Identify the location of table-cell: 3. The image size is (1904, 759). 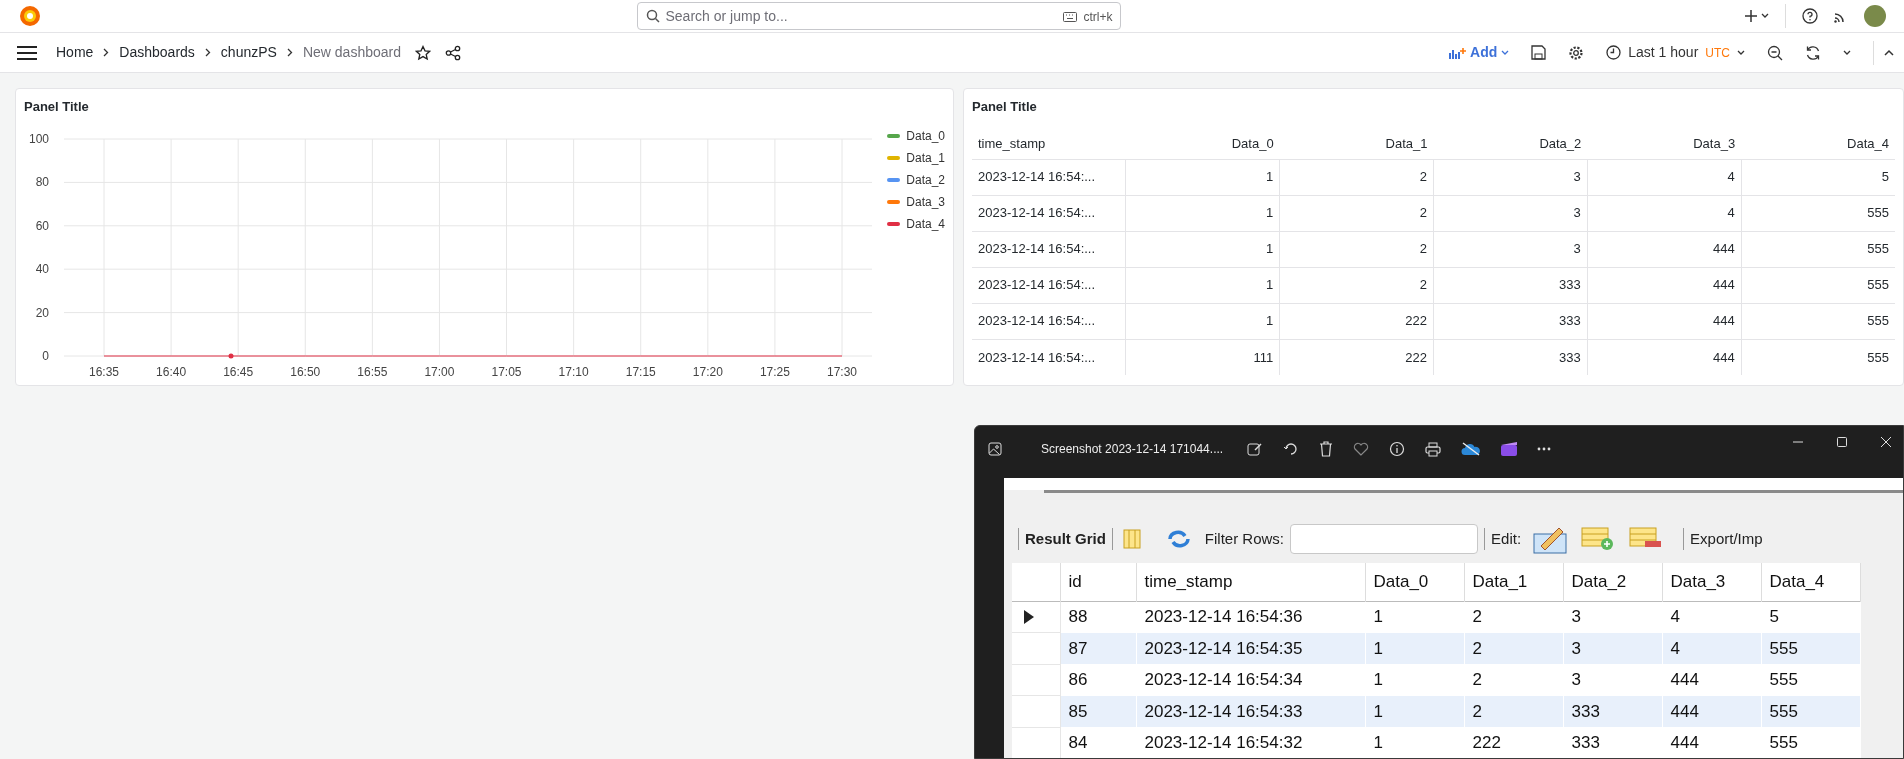
(1510, 249).